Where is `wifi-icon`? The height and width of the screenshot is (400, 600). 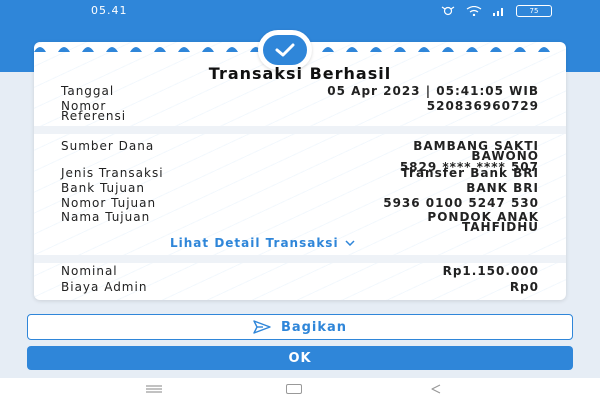
wifi-icon is located at coordinates (474, 11).